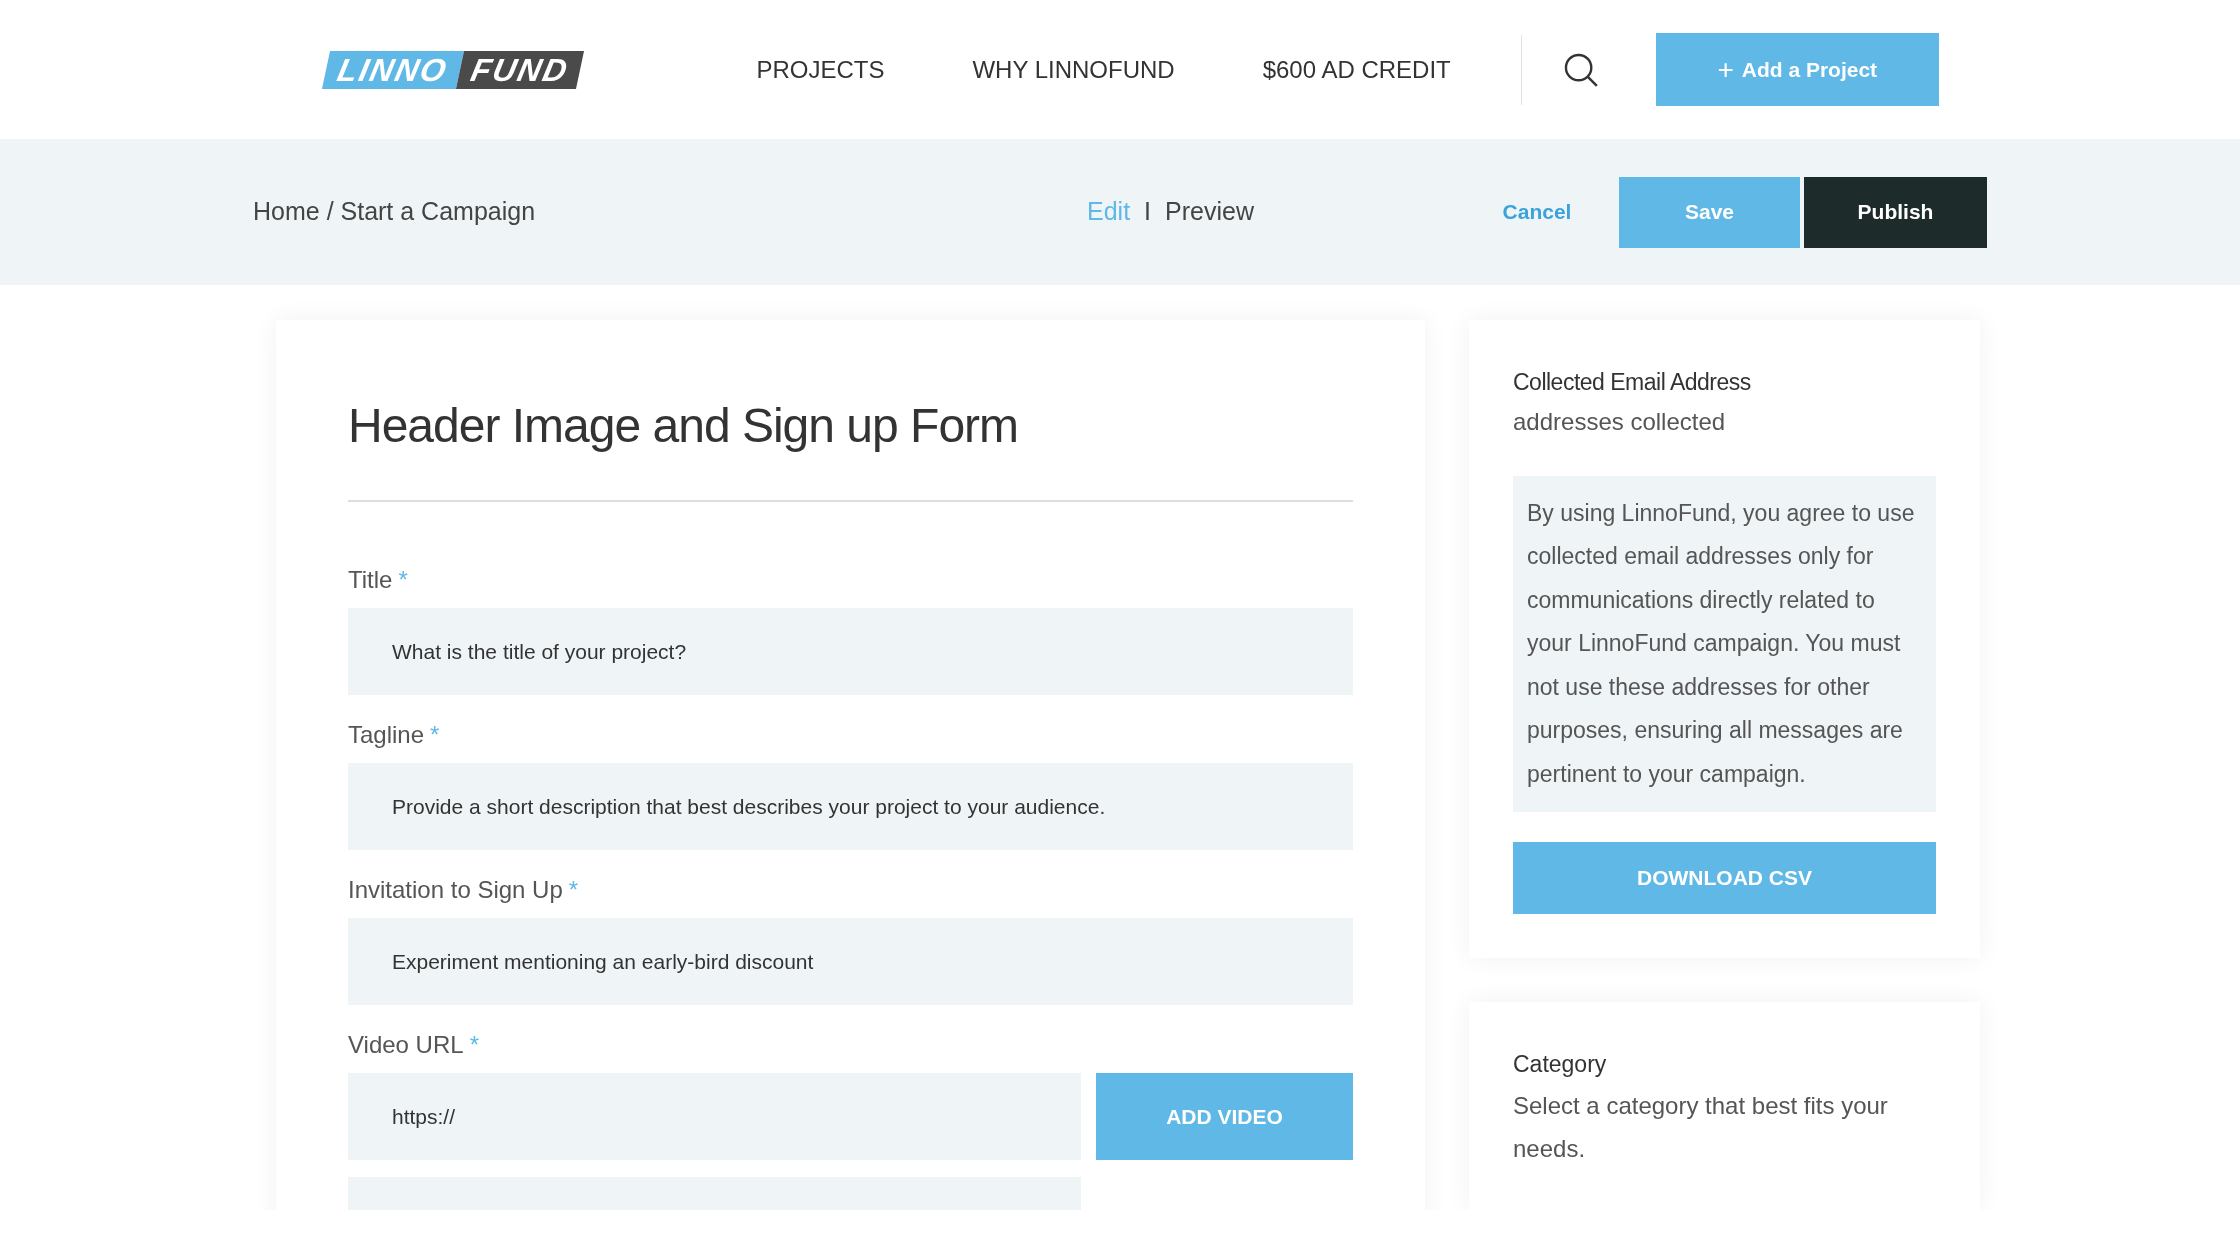 The image size is (2240, 1260). I want to click on notice-text: By using LinnoFund, you agree to use collected email addresses only for communications directly related to your LinnoFund campaign. You must not use these addresses for other purposes, ensuring all messages are pertinent to your campaign., so click(1724, 643).